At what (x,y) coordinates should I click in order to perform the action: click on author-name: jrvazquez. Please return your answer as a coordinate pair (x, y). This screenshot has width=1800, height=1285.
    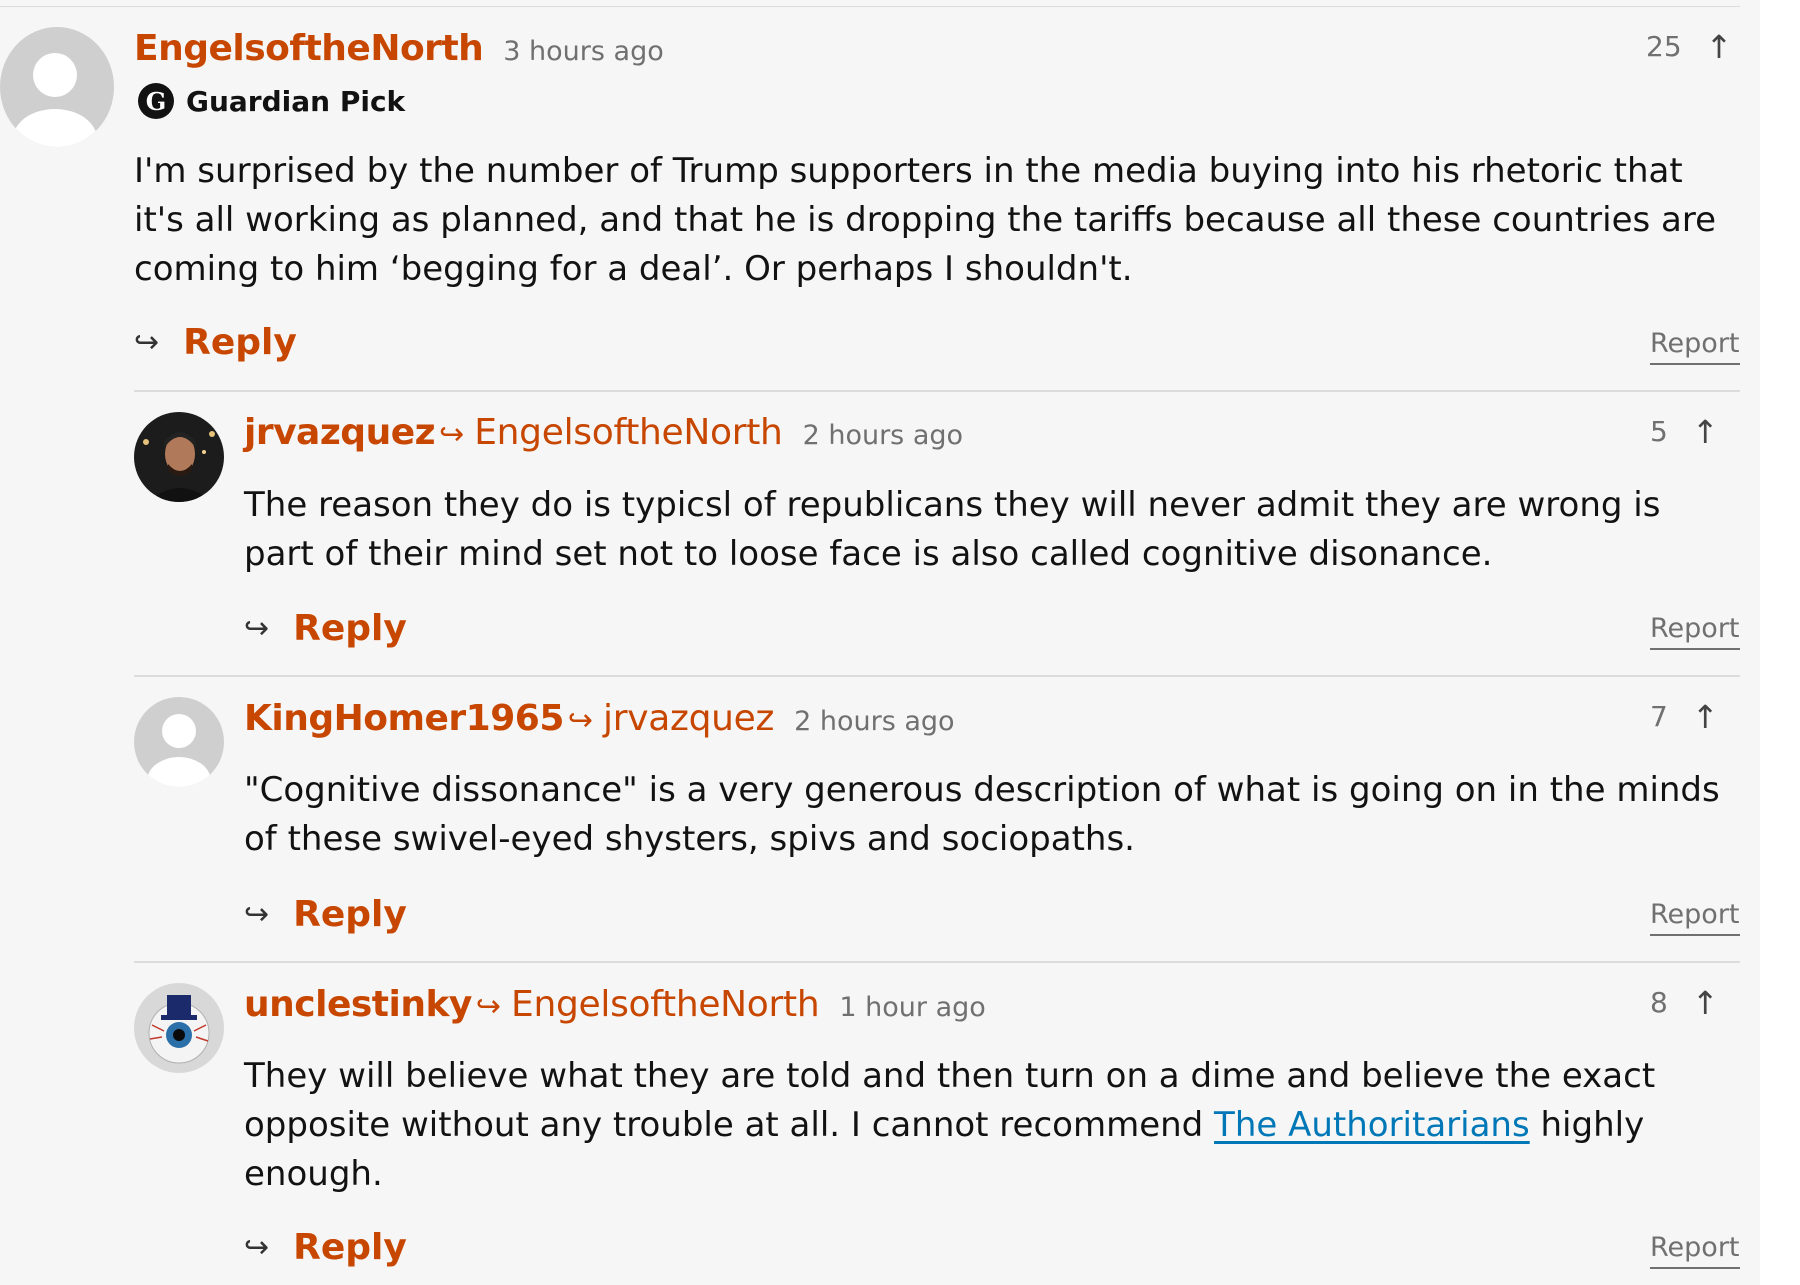
    Looking at the image, I should click on (340, 432).